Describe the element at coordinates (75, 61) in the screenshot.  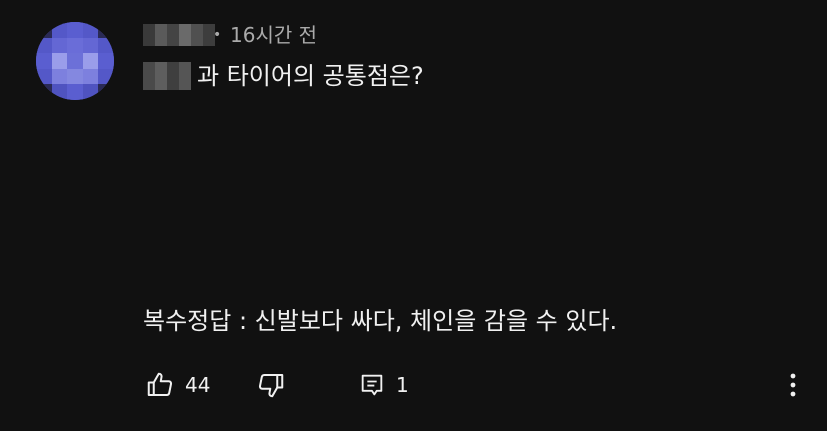
I see `avatar` at that location.